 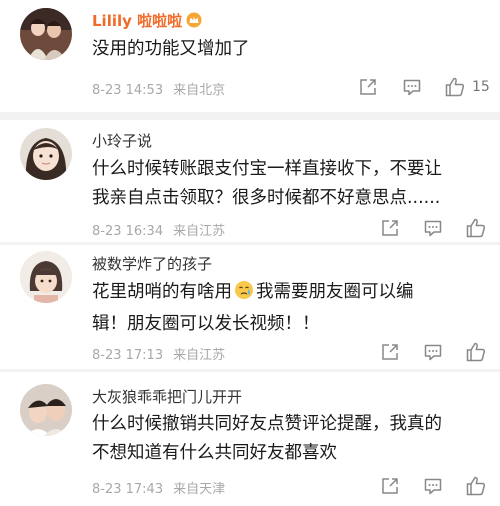 What do you see at coordinates (481, 87) in the screenshot?
I see `like-count: 15` at bounding box center [481, 87].